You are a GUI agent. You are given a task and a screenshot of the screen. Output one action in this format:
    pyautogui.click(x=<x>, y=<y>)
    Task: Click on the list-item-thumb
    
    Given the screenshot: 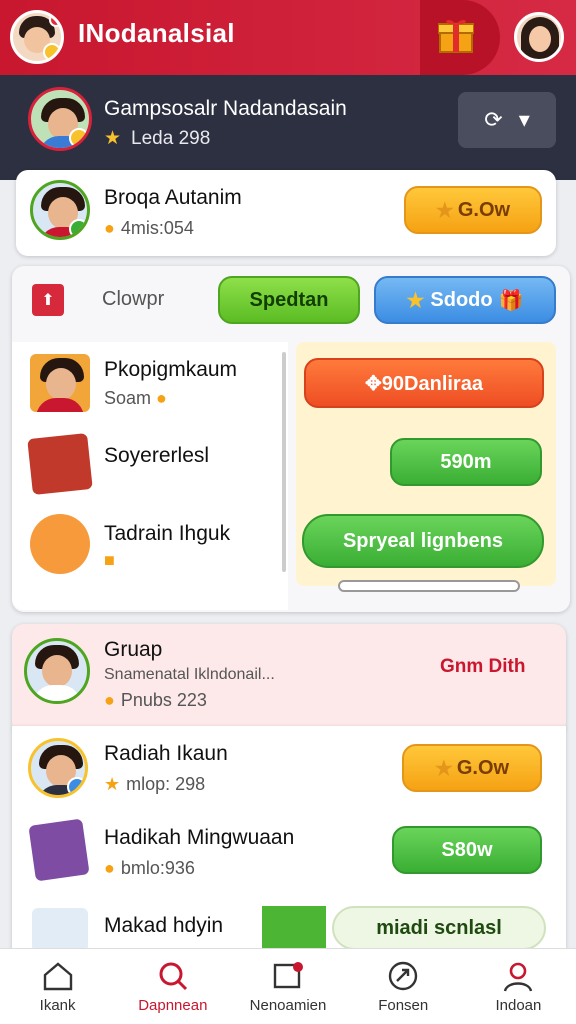 What is the action you would take?
    pyautogui.click(x=60, y=383)
    